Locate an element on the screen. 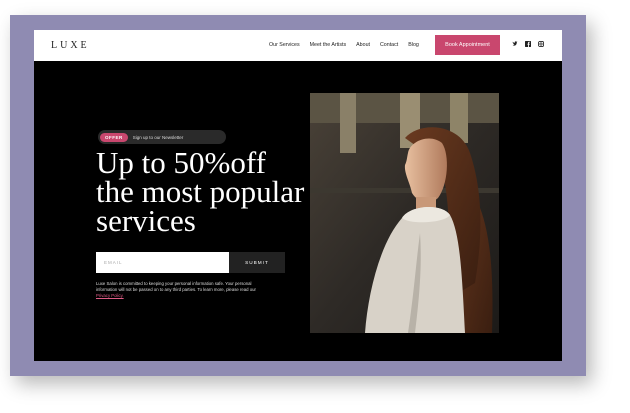 This screenshot has height=413, width=630. nav-link-our-services: Our Services is located at coordinates (284, 45).